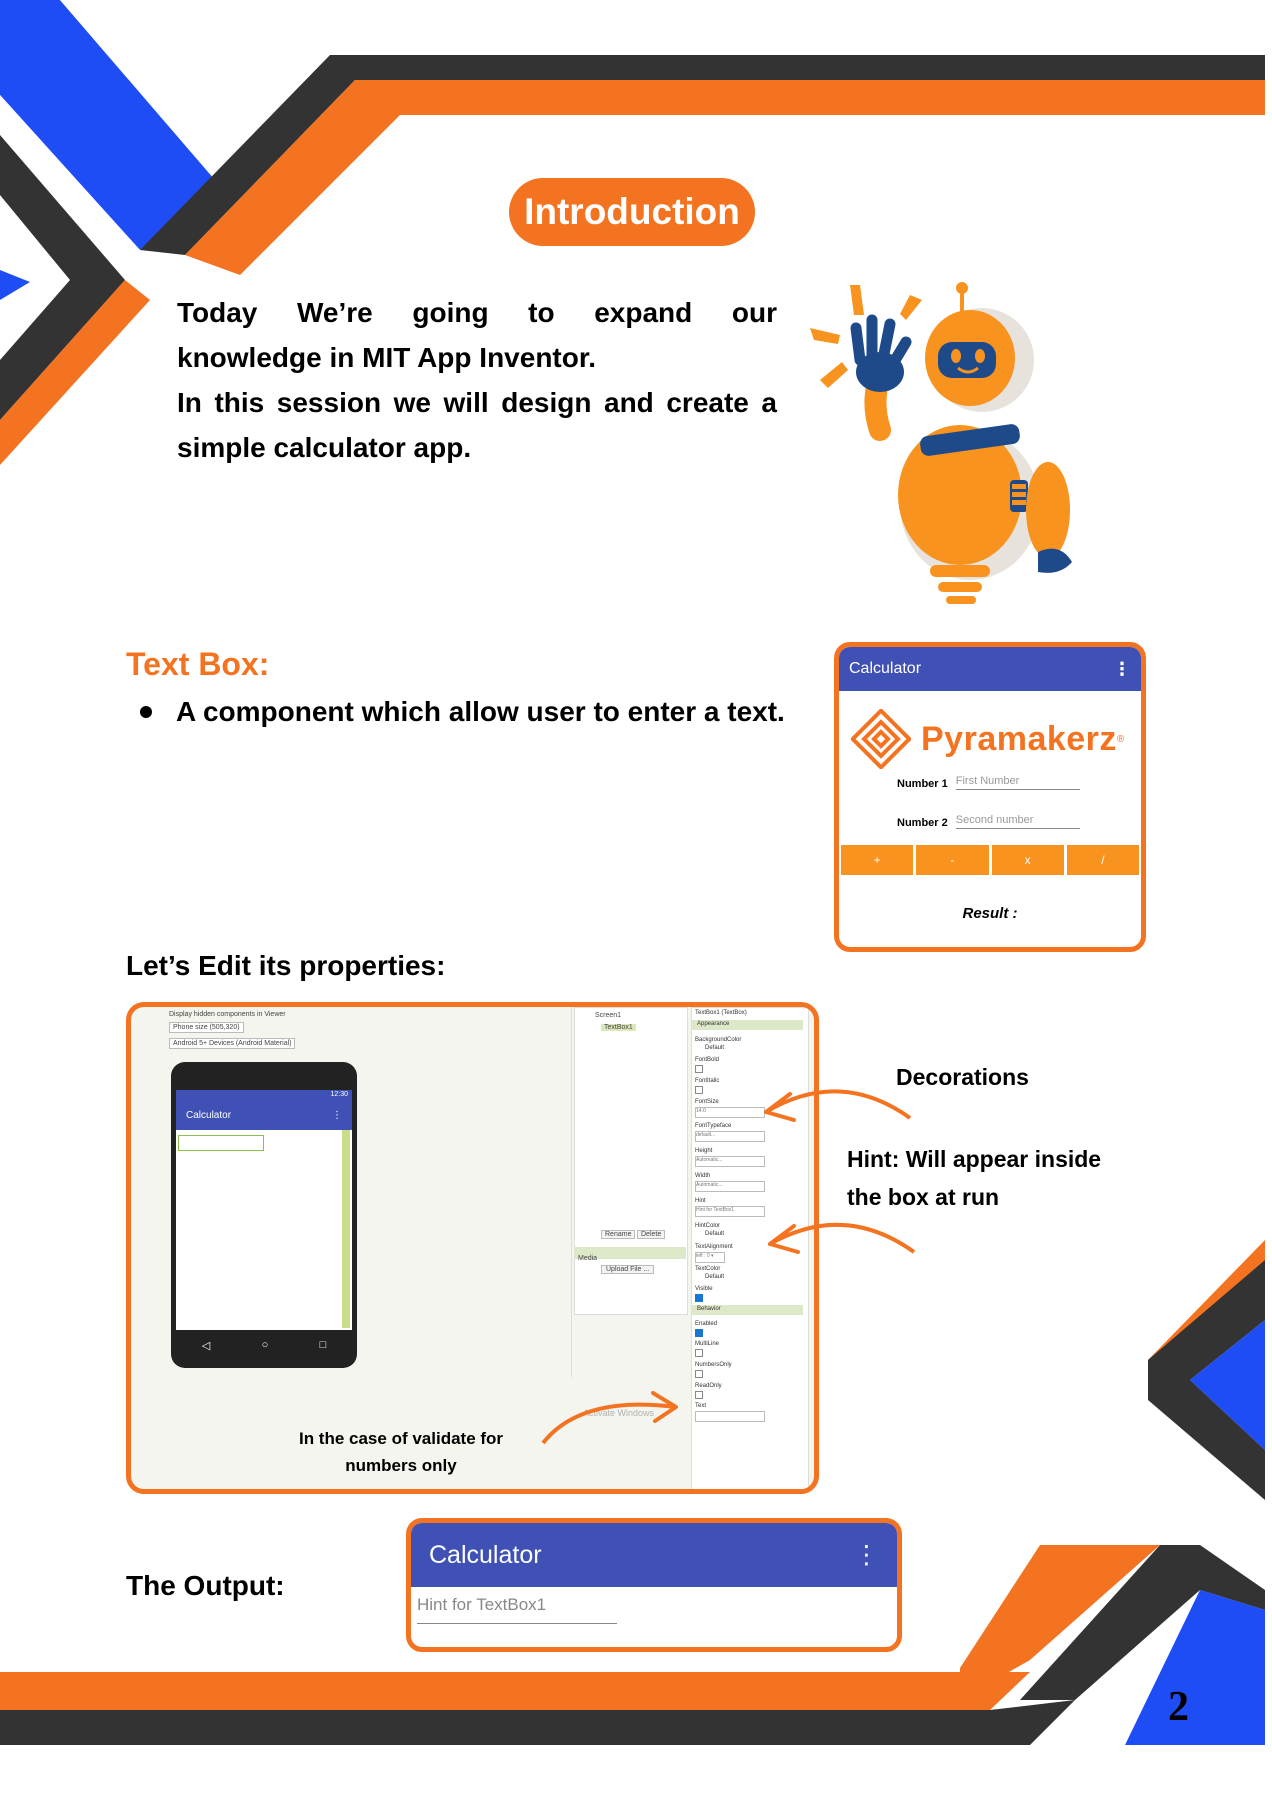 This screenshot has height=1800, width=1272. Describe the element at coordinates (286, 965) in the screenshot. I see `edit-properties-heading: Let’s Edit its properties:` at that location.